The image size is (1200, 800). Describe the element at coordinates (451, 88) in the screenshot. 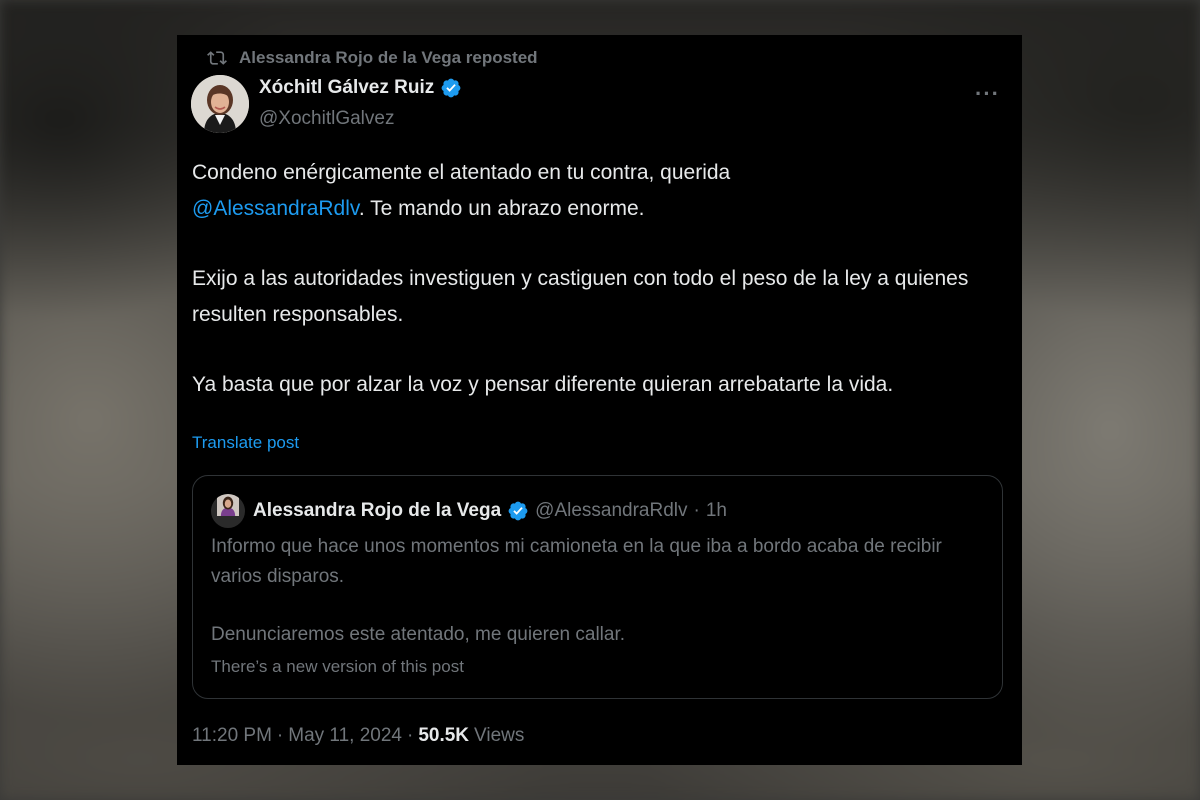

I see `verified-badge-icon` at that location.